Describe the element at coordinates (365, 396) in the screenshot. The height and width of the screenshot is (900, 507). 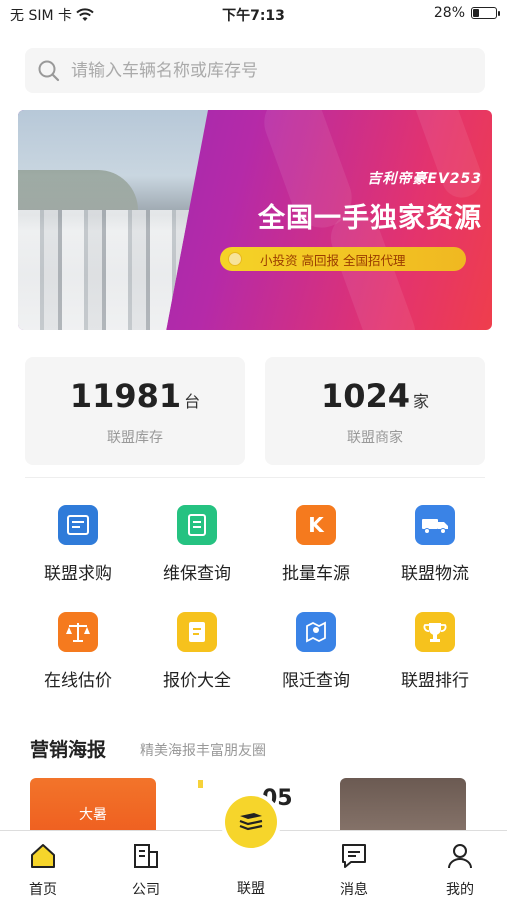
I see `stat-value: 1024` at that location.